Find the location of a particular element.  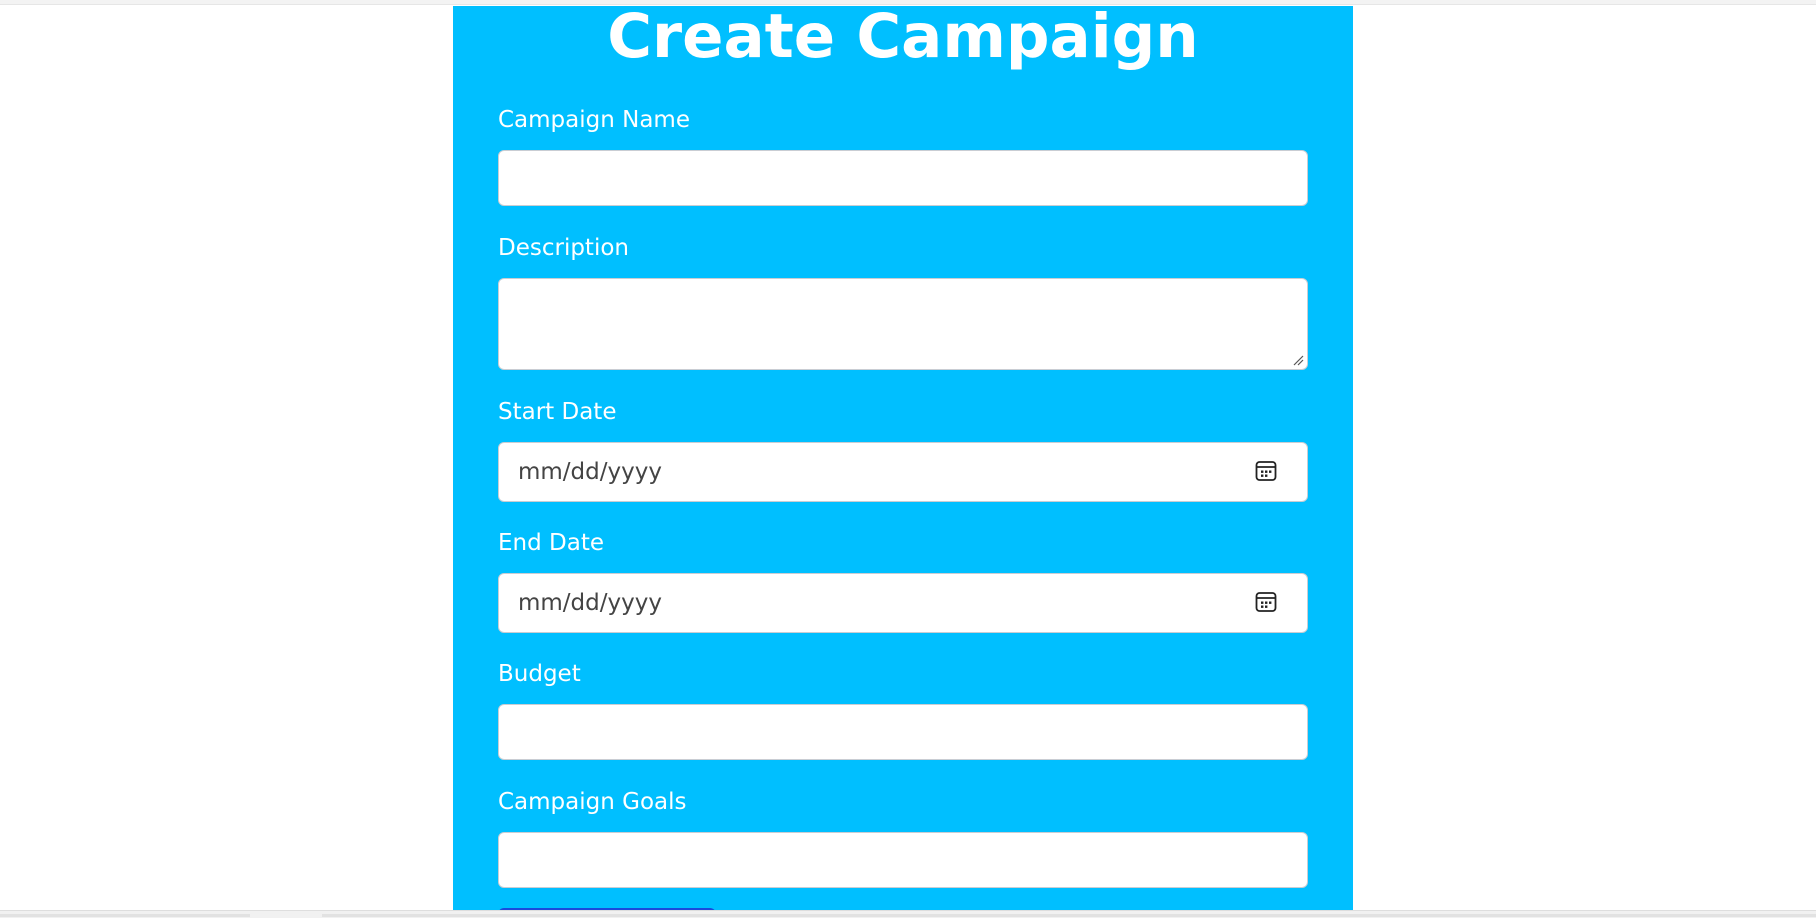

campaign-name-input is located at coordinates (903, 178).